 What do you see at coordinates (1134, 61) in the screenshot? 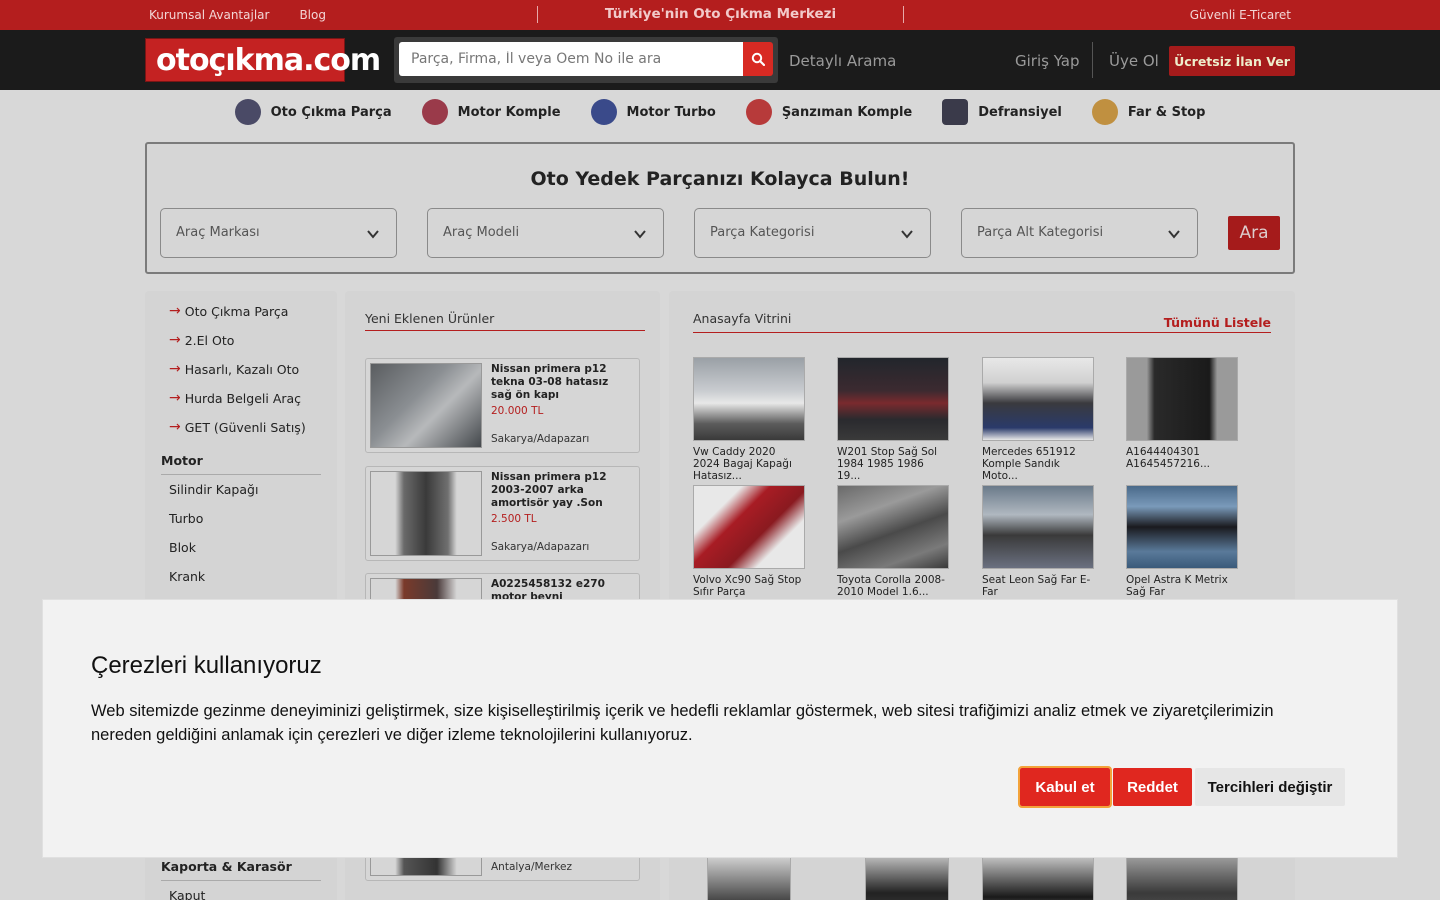
I see `register-link: Üye Ol` at bounding box center [1134, 61].